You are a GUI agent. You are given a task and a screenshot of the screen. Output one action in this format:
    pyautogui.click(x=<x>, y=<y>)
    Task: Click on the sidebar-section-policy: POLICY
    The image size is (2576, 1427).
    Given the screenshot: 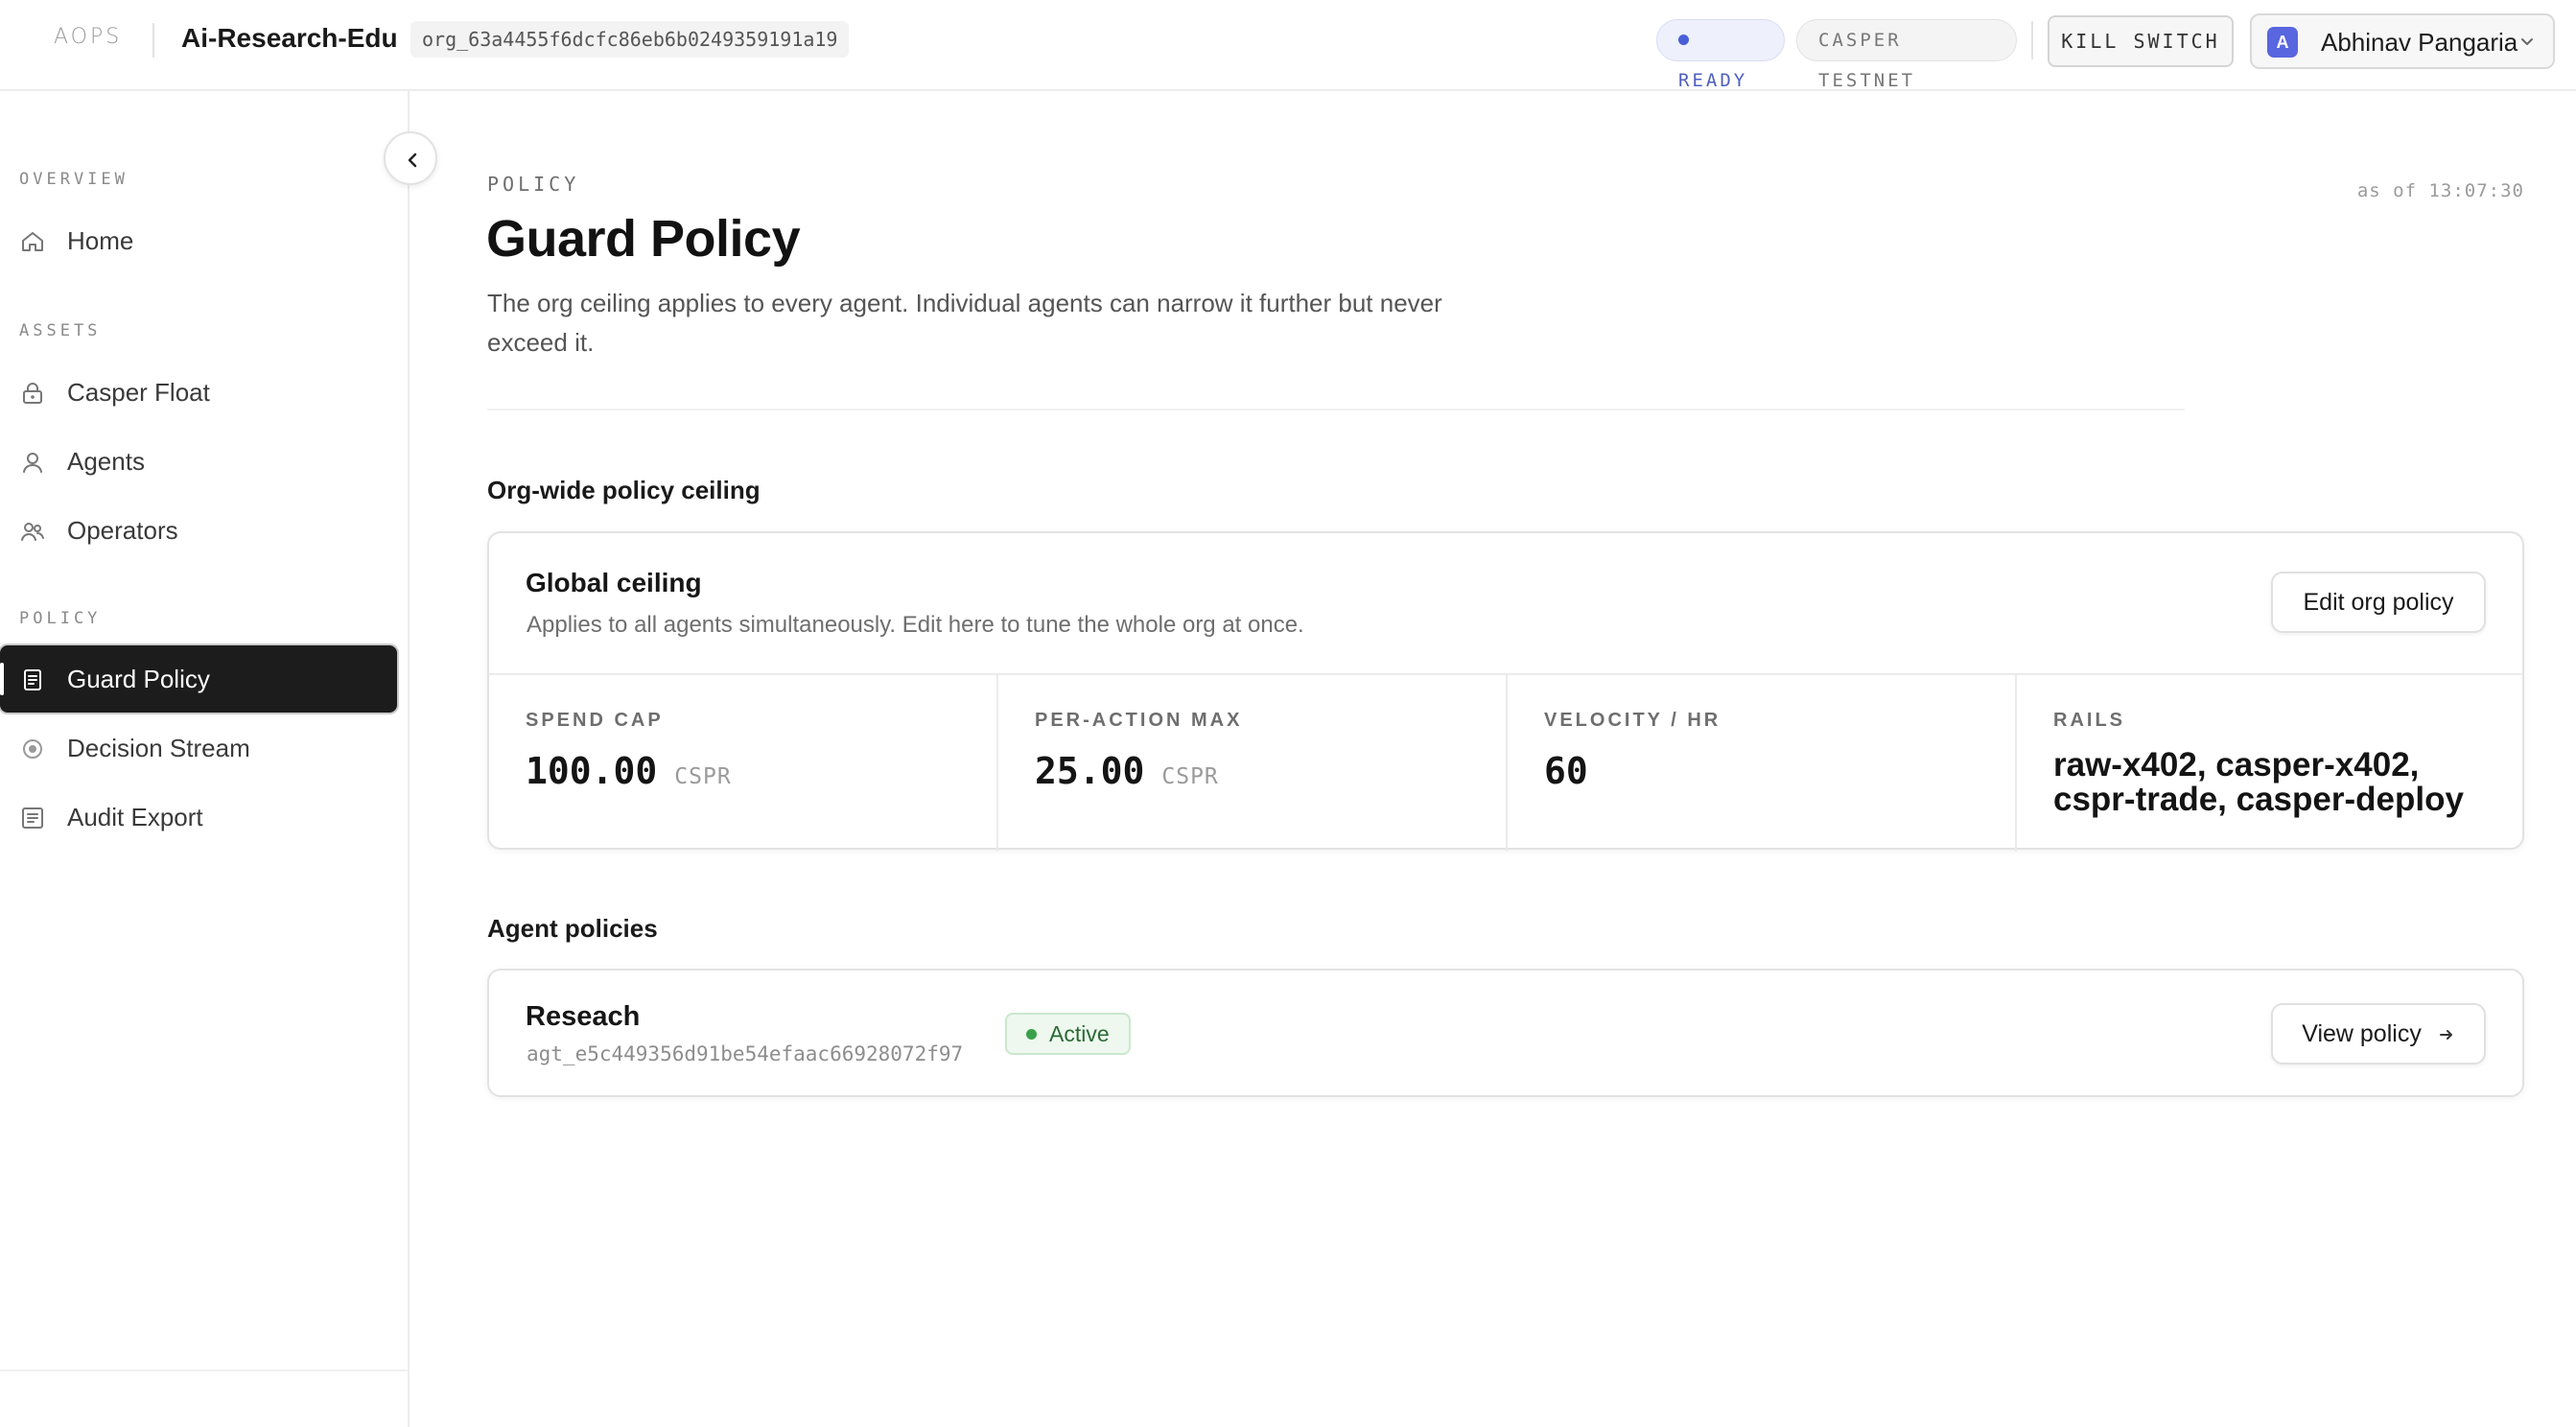 What is the action you would take?
    pyautogui.click(x=60, y=618)
    